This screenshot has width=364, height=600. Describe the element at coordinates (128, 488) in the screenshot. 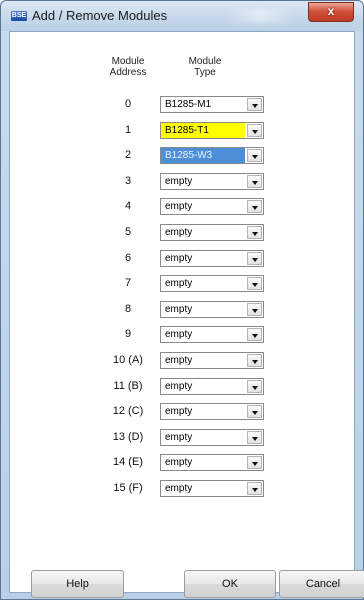

I see `module-address-label: 15 (F)` at that location.